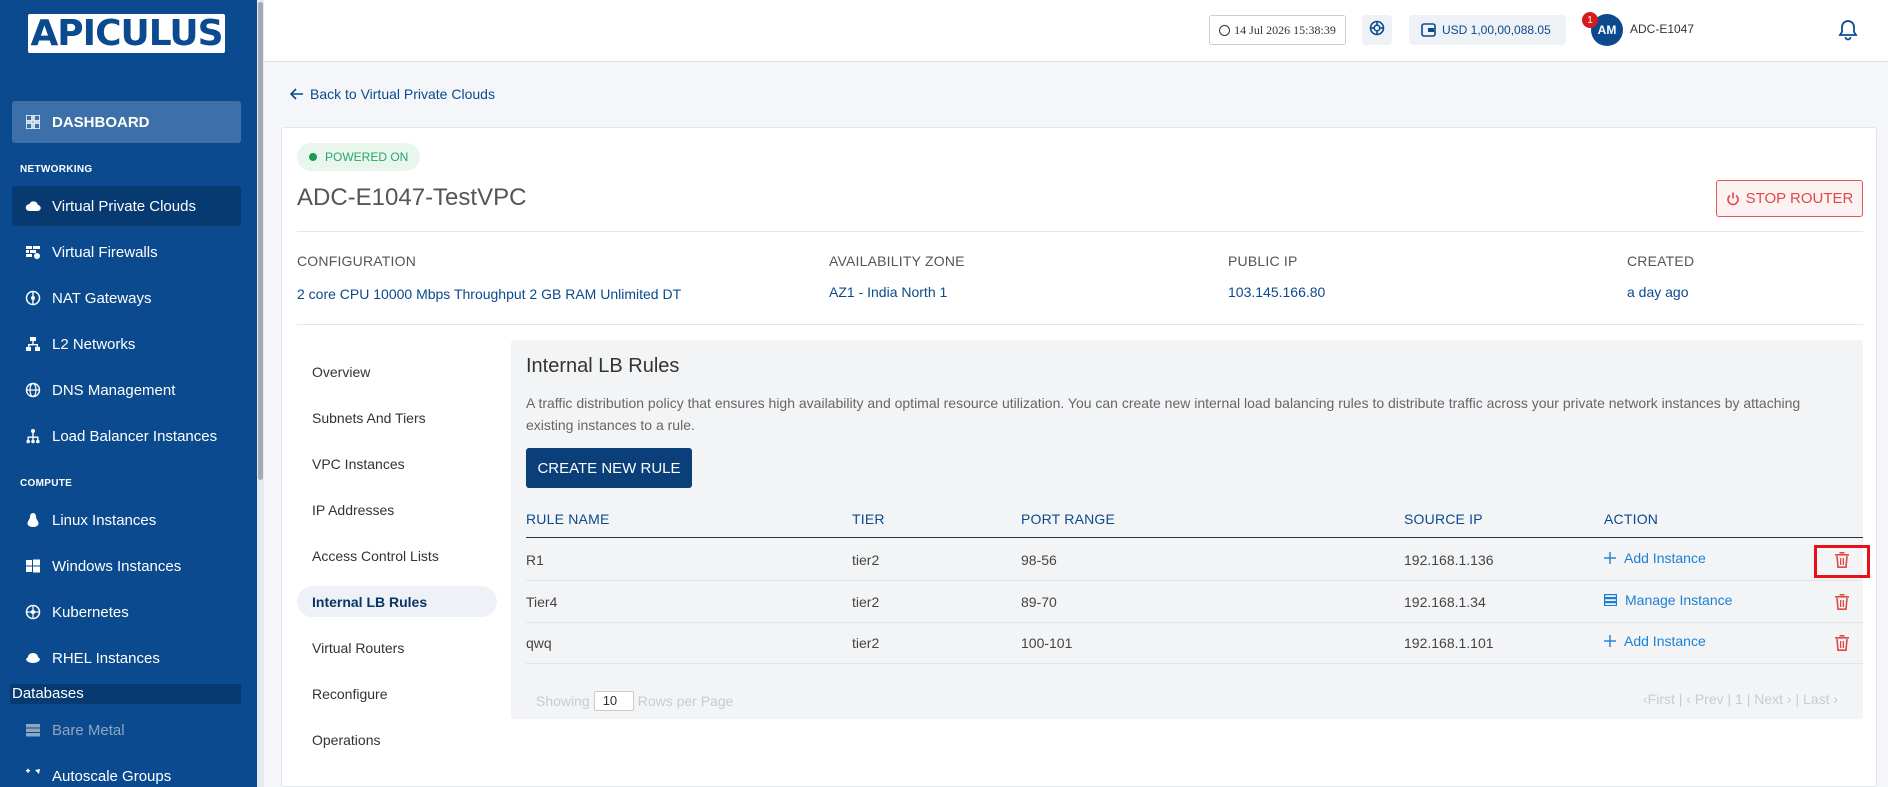 Image resolution: width=1888 pixels, height=787 pixels. What do you see at coordinates (1449, 643) in the screenshot?
I see `table-cell-source-ip: 192.168.1.101` at bounding box center [1449, 643].